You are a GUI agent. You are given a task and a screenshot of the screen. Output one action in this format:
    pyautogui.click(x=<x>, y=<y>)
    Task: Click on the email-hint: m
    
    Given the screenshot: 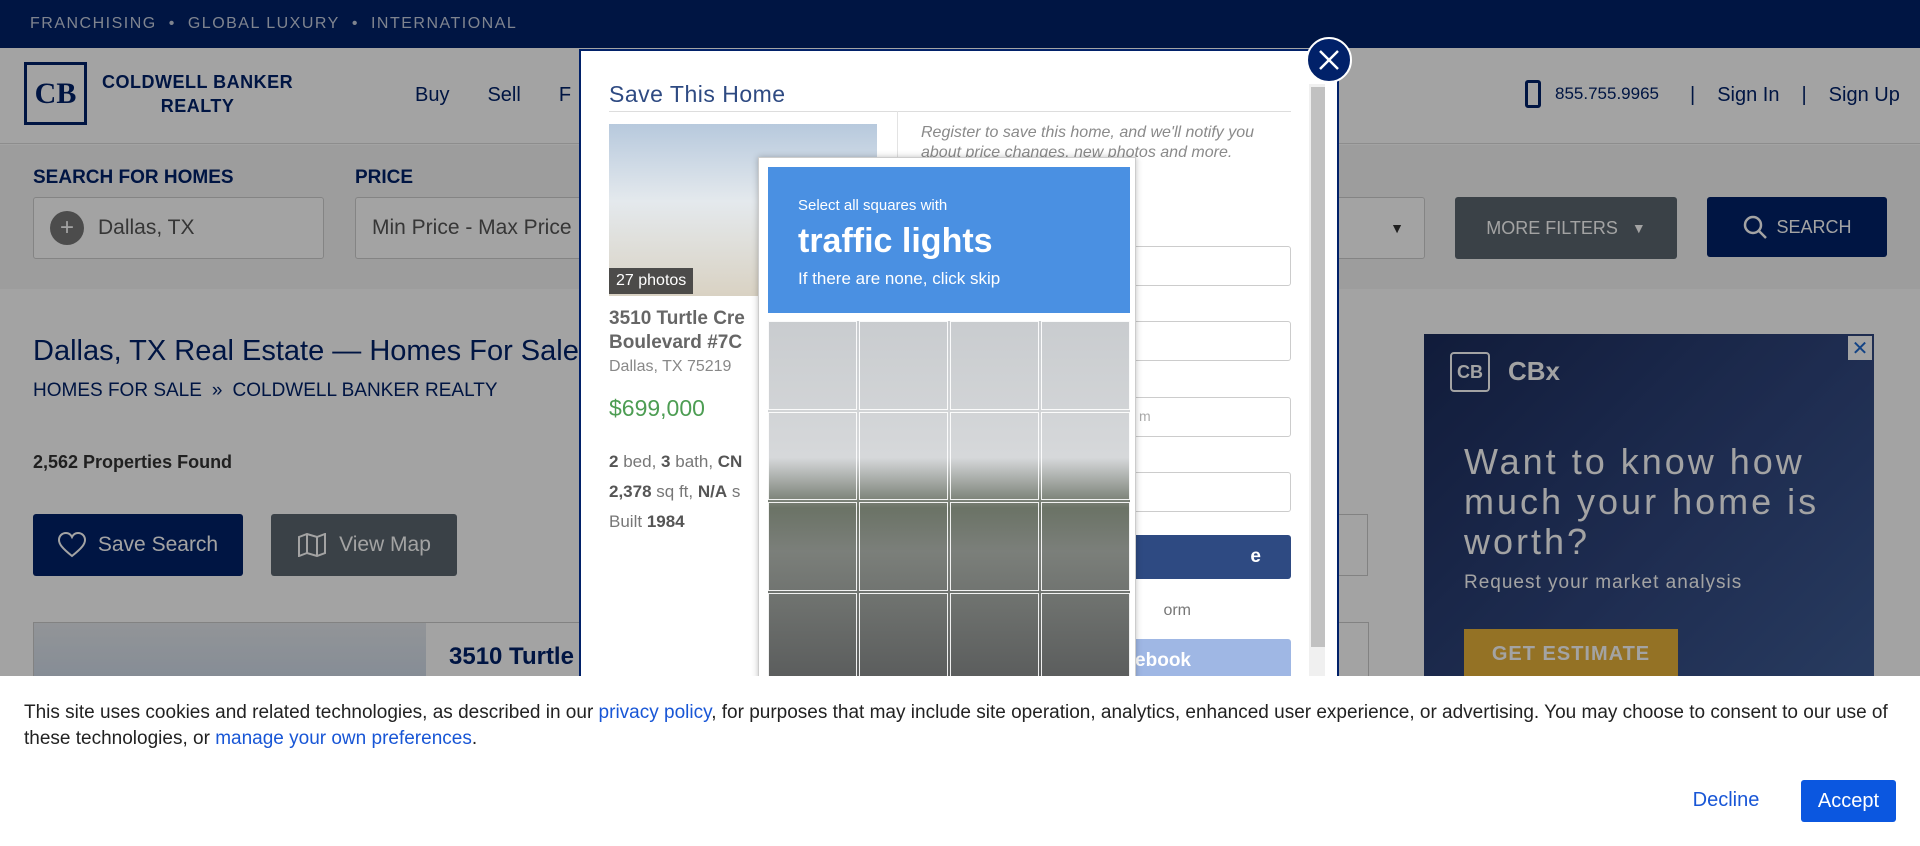 What is the action you would take?
    pyautogui.click(x=1145, y=416)
    